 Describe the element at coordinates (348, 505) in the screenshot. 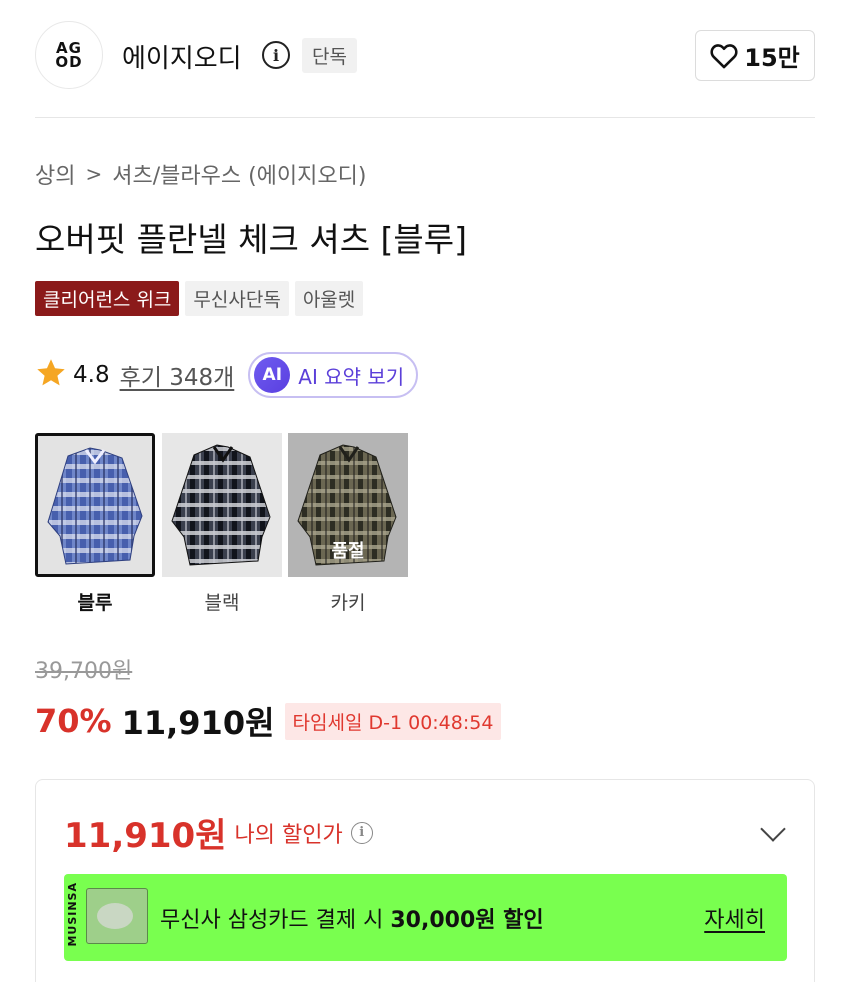

I see `color-swatch-khaki: 품절` at that location.